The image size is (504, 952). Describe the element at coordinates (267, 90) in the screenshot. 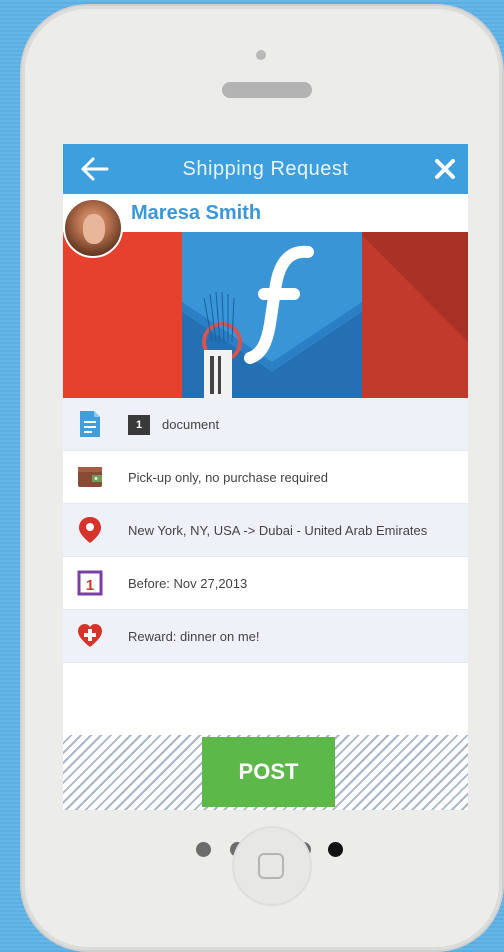

I see `speaker-grille` at that location.